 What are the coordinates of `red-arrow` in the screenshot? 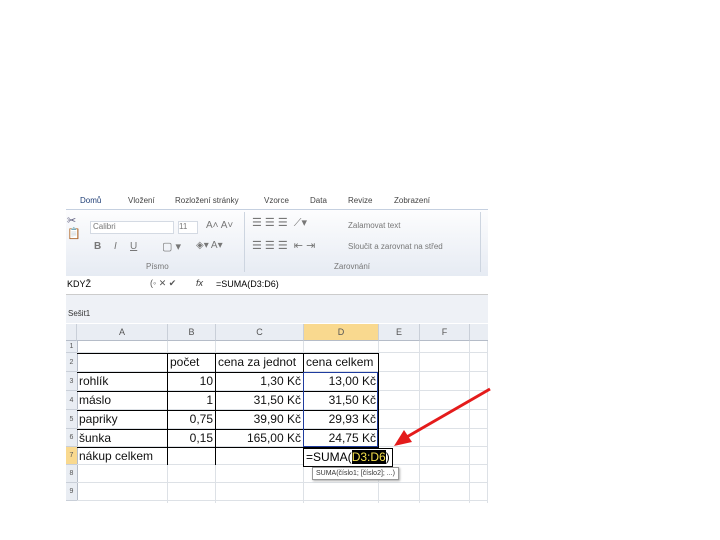 It's located at (442, 416).